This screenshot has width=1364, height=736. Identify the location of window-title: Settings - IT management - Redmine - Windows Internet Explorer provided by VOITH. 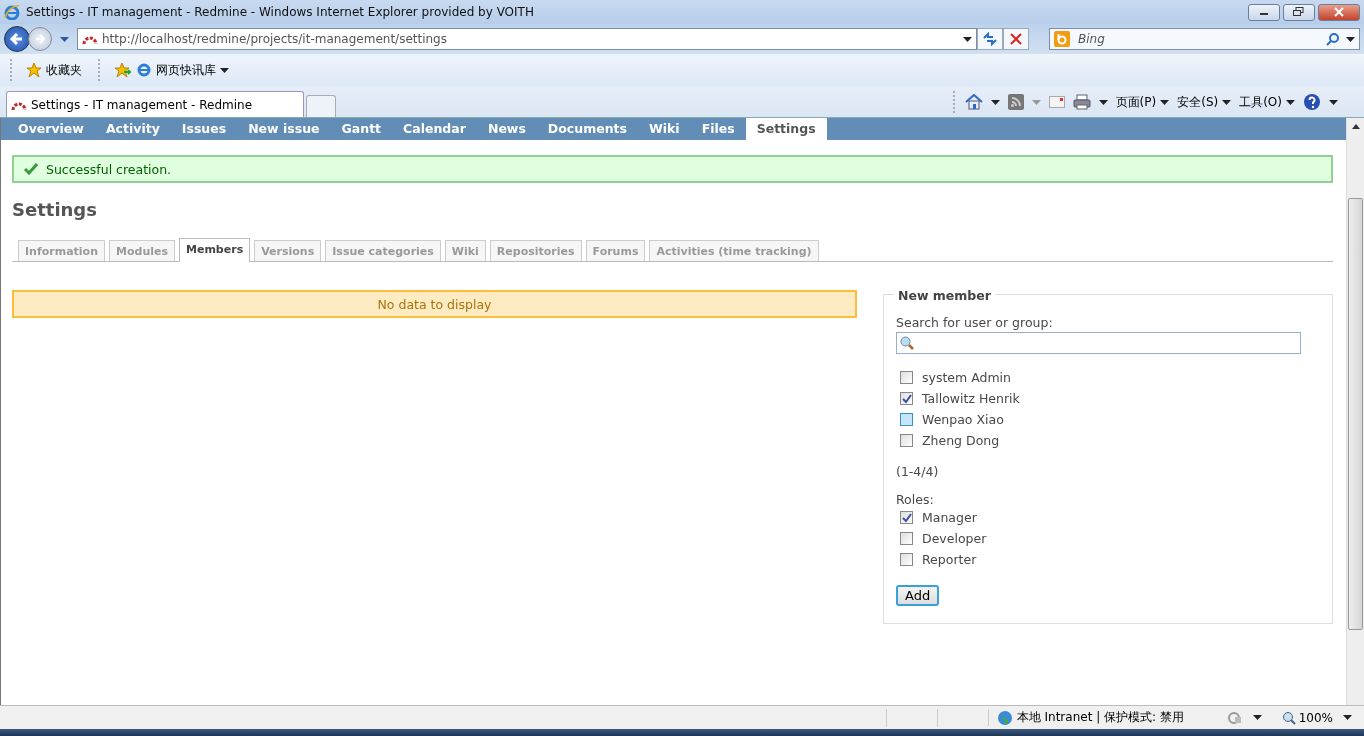
(280, 12).